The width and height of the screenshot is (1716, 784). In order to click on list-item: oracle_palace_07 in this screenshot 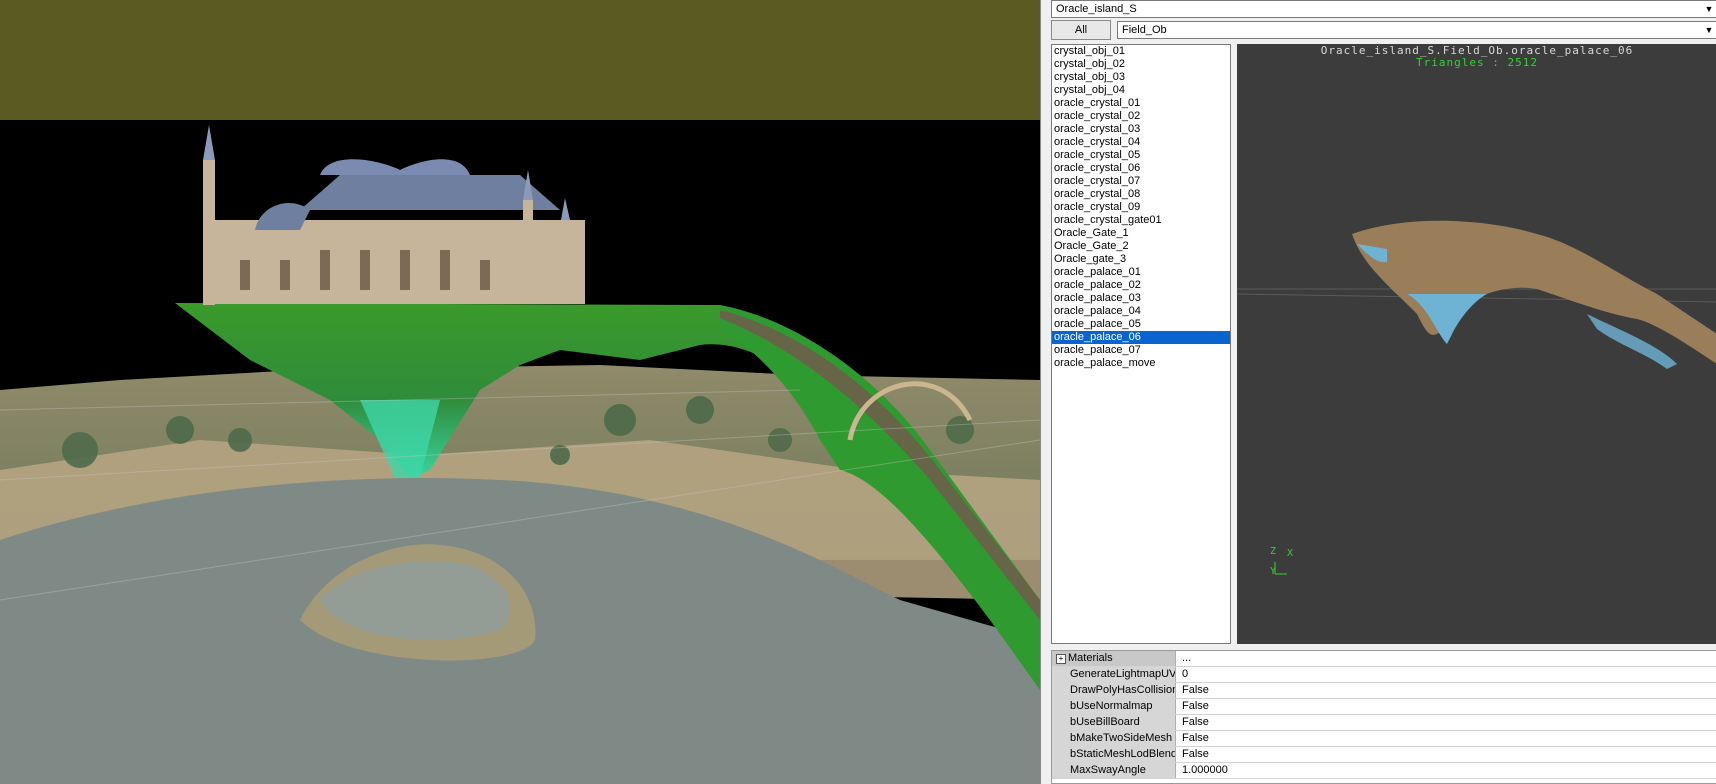, I will do `click(1141, 350)`.